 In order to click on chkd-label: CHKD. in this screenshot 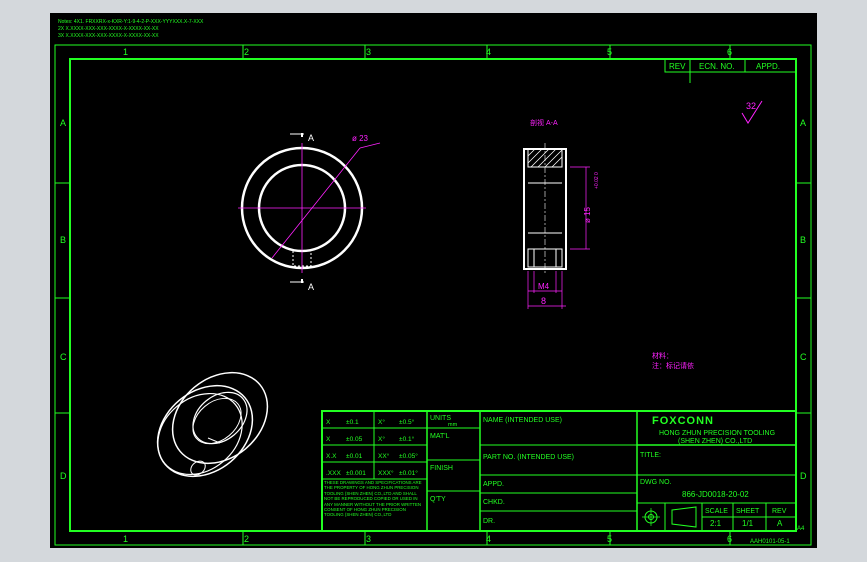, I will do `click(494, 502)`.